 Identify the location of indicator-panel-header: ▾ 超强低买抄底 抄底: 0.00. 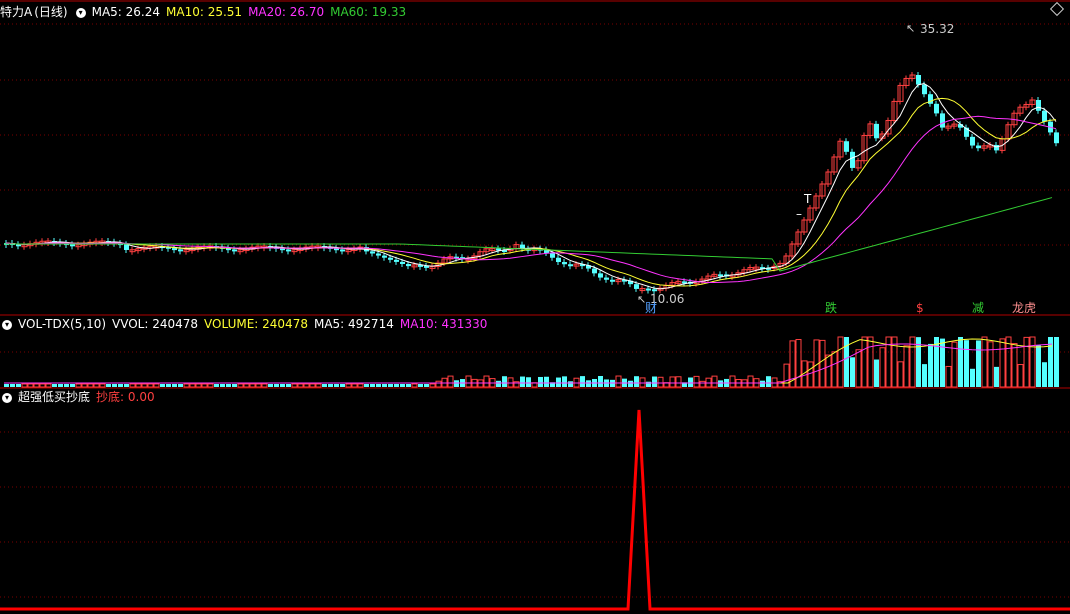
(80, 397).